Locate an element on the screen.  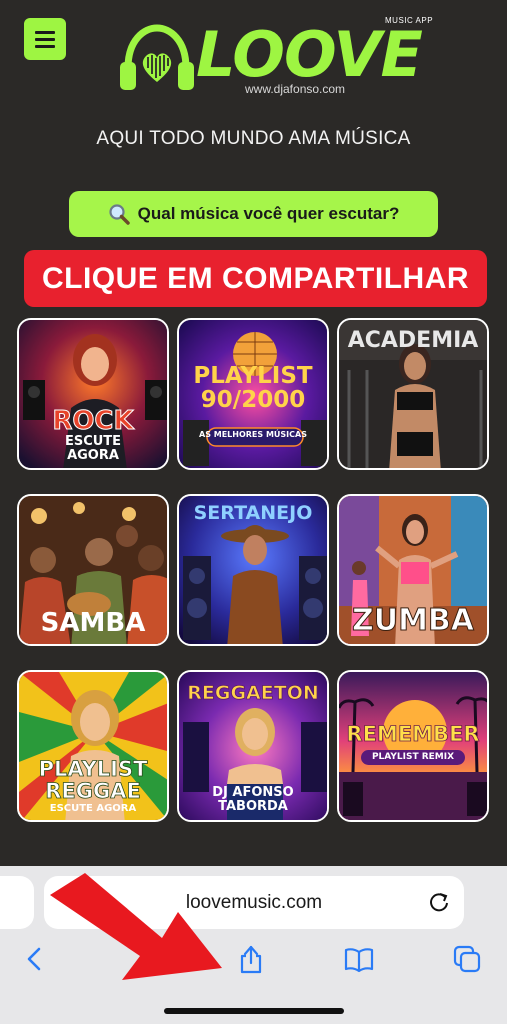
tile-title: PLAYLIST 90/2000 is located at coordinates (253, 388).